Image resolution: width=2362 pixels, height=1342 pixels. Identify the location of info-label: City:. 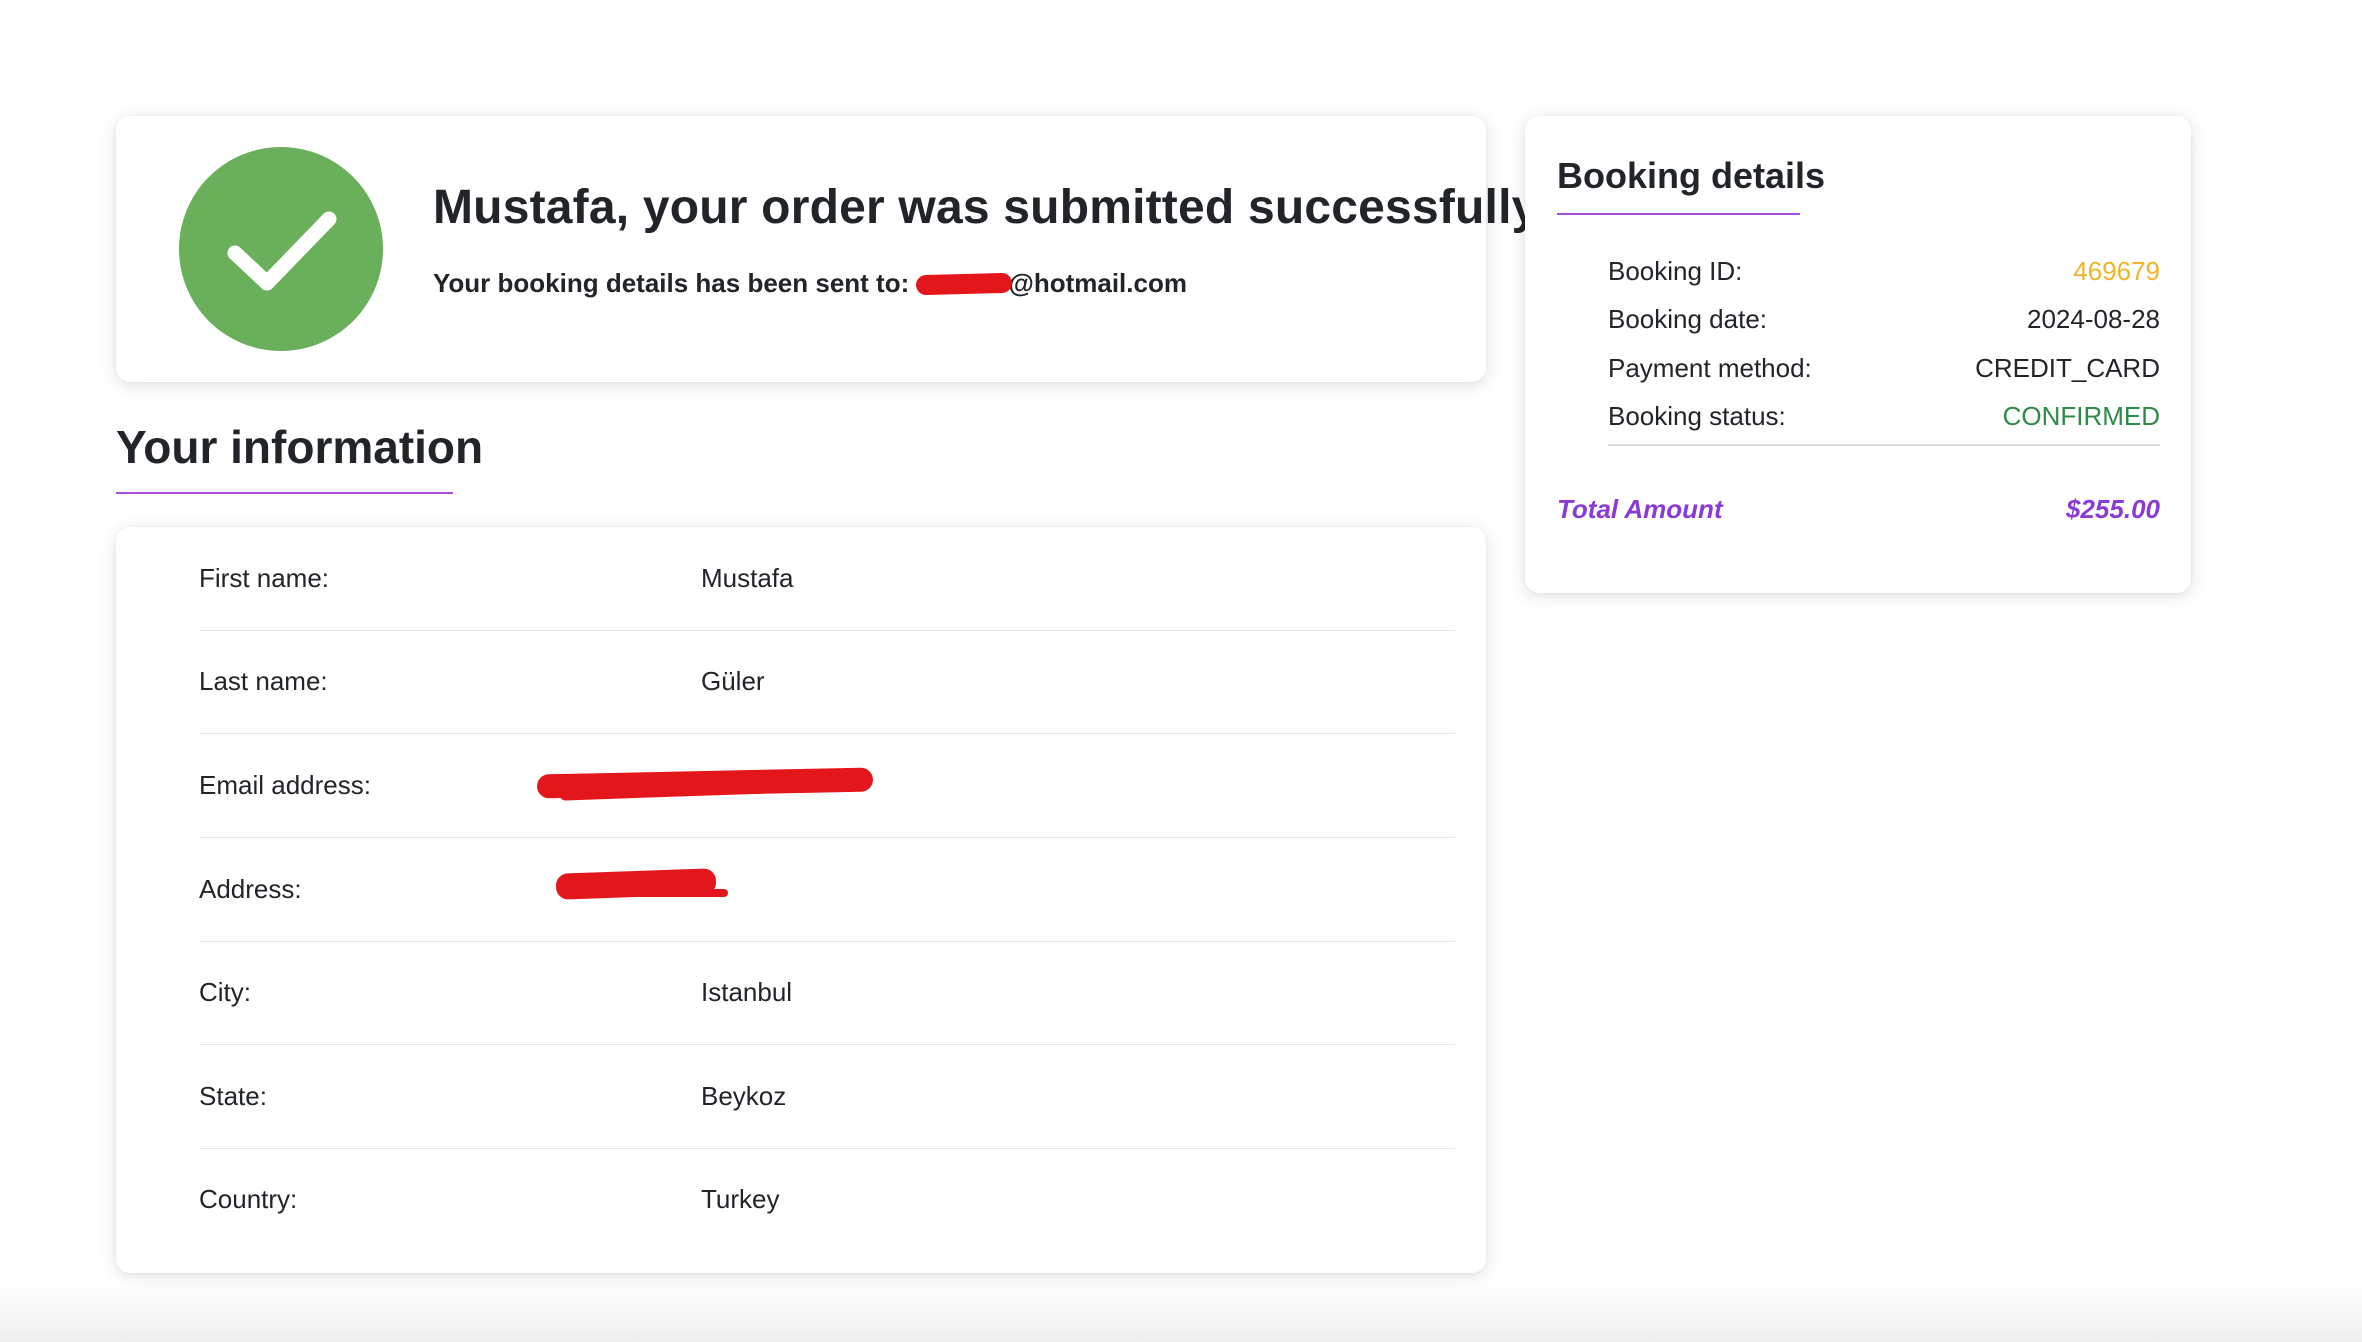
(225, 992).